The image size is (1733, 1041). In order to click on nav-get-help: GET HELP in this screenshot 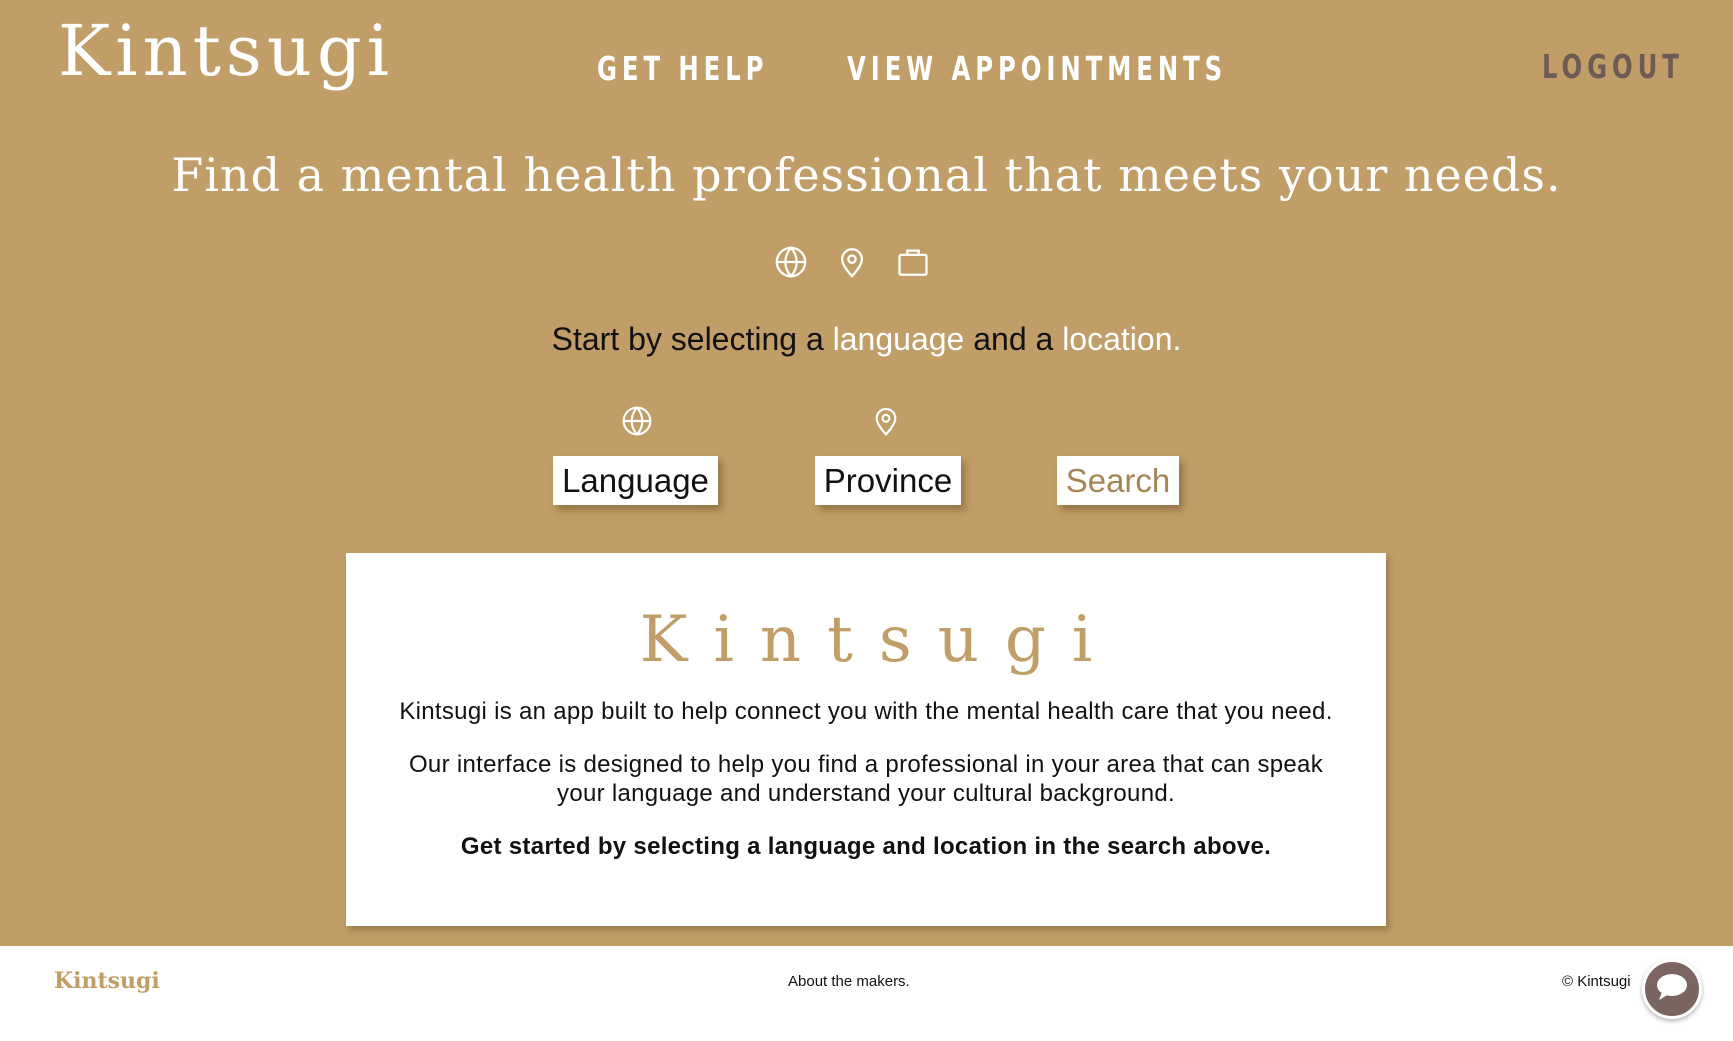, I will do `click(682, 68)`.